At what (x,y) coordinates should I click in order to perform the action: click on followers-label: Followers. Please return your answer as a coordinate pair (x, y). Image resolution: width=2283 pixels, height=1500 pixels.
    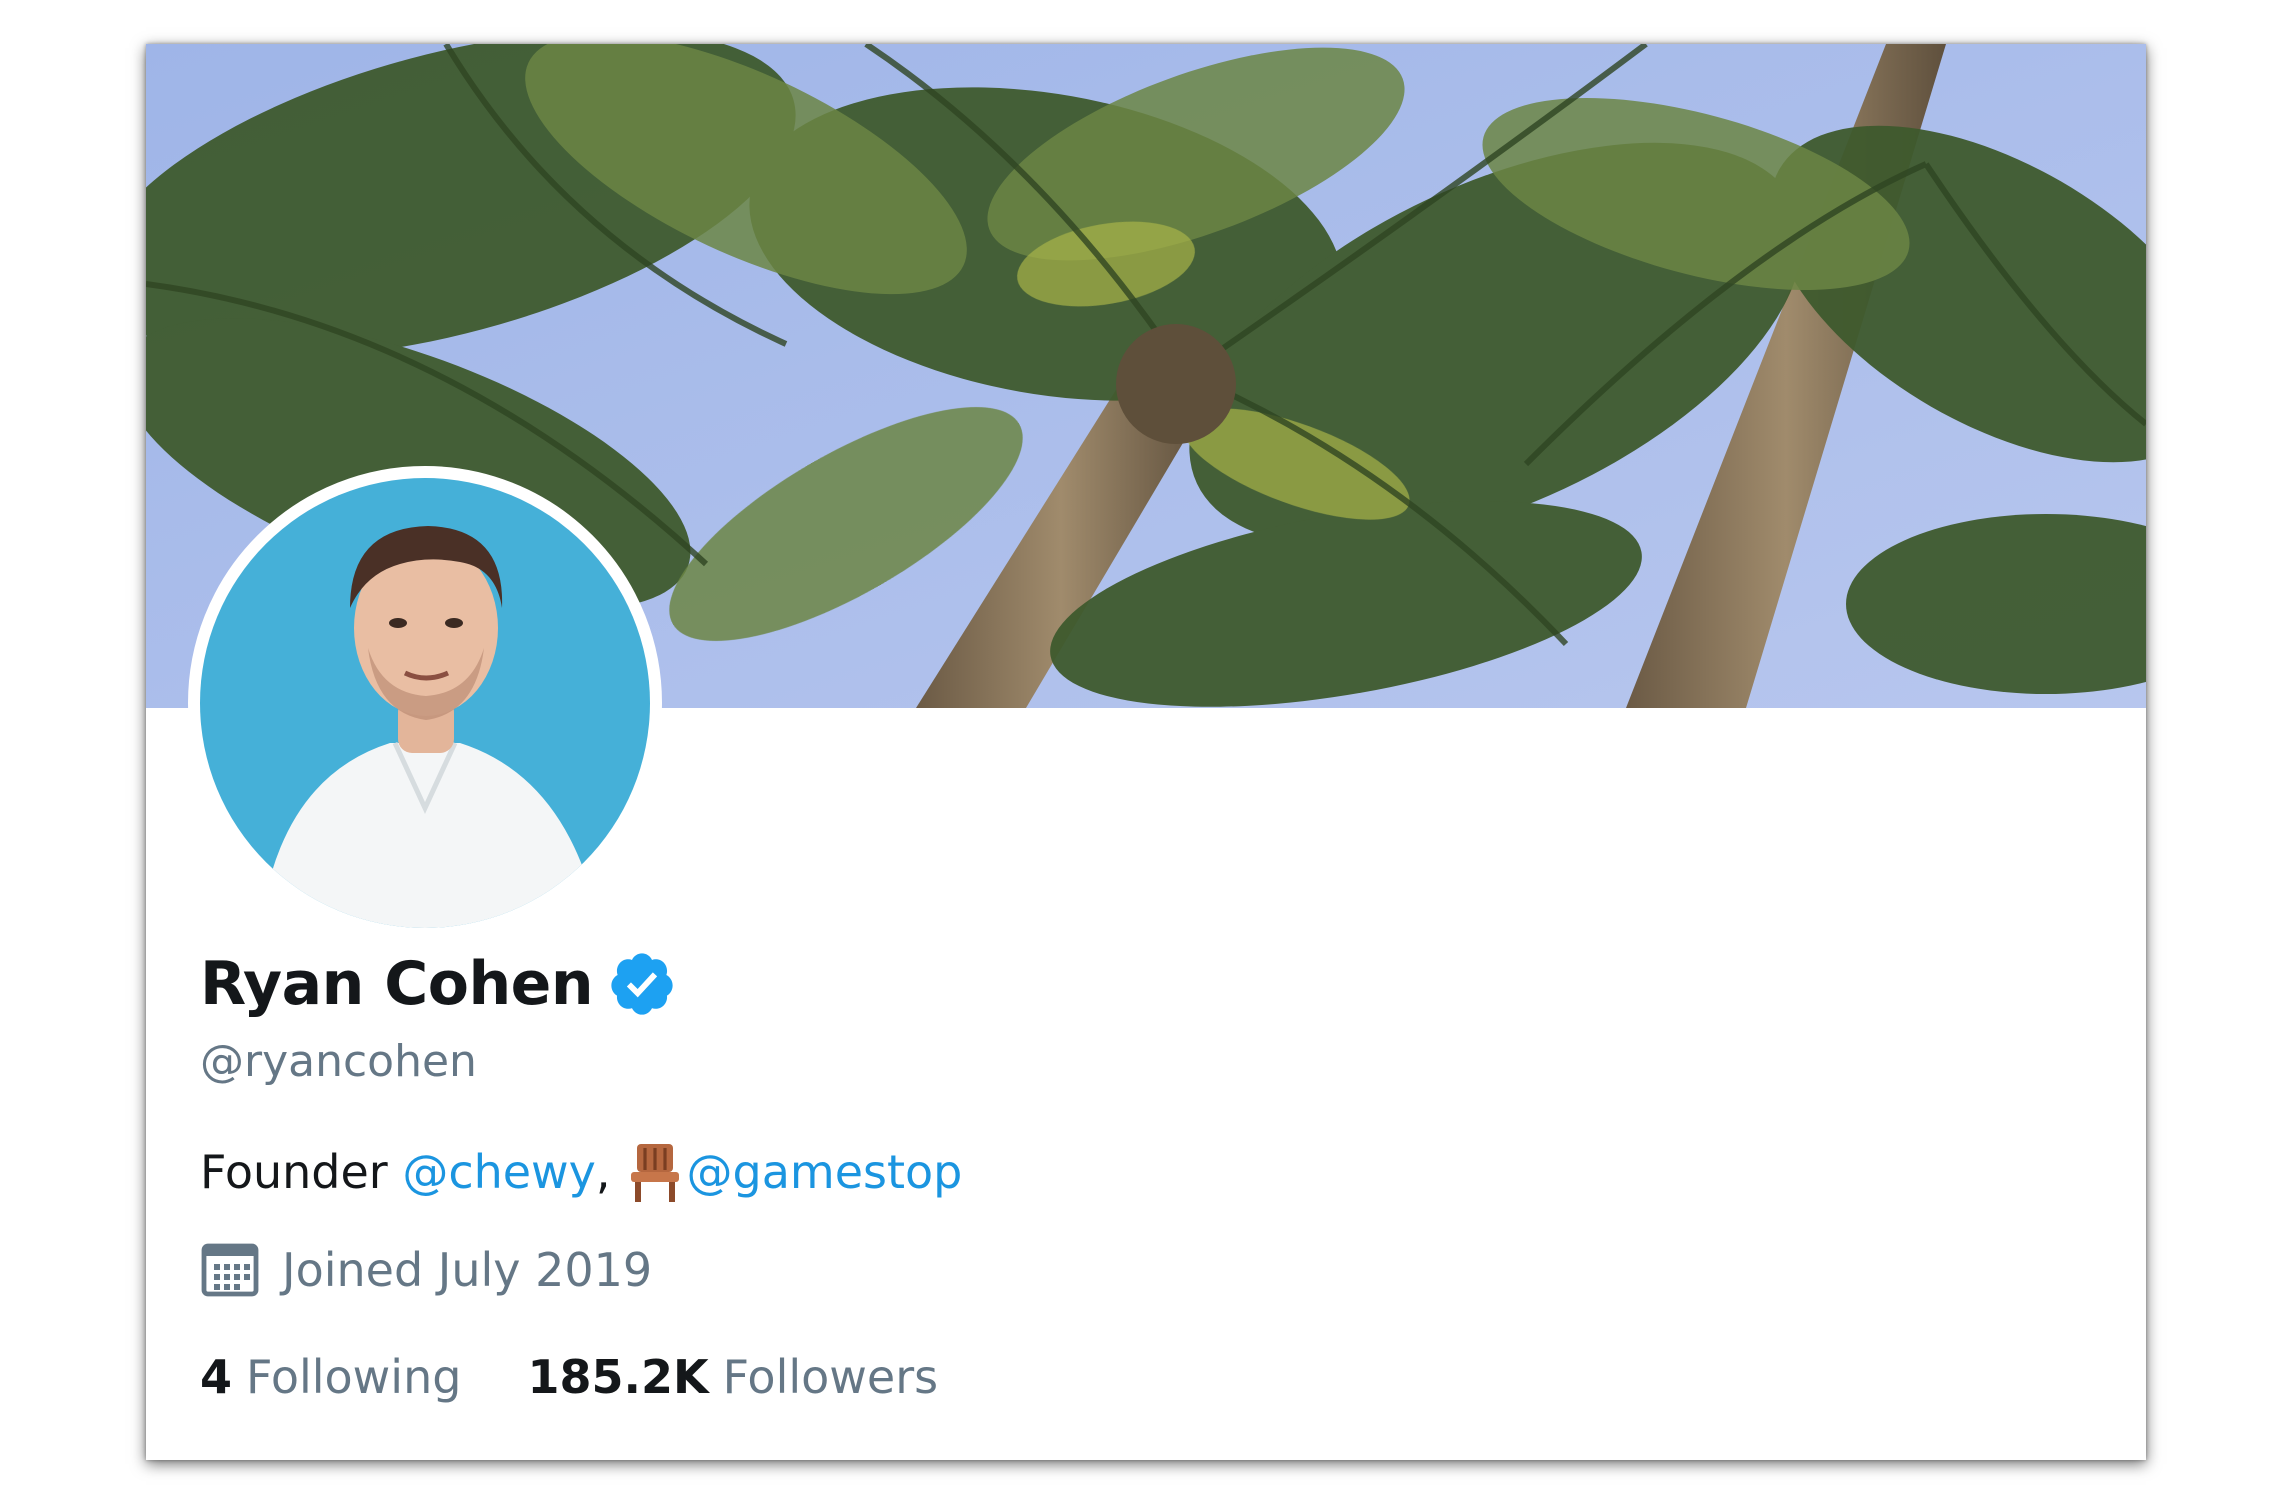
    Looking at the image, I should click on (830, 1377).